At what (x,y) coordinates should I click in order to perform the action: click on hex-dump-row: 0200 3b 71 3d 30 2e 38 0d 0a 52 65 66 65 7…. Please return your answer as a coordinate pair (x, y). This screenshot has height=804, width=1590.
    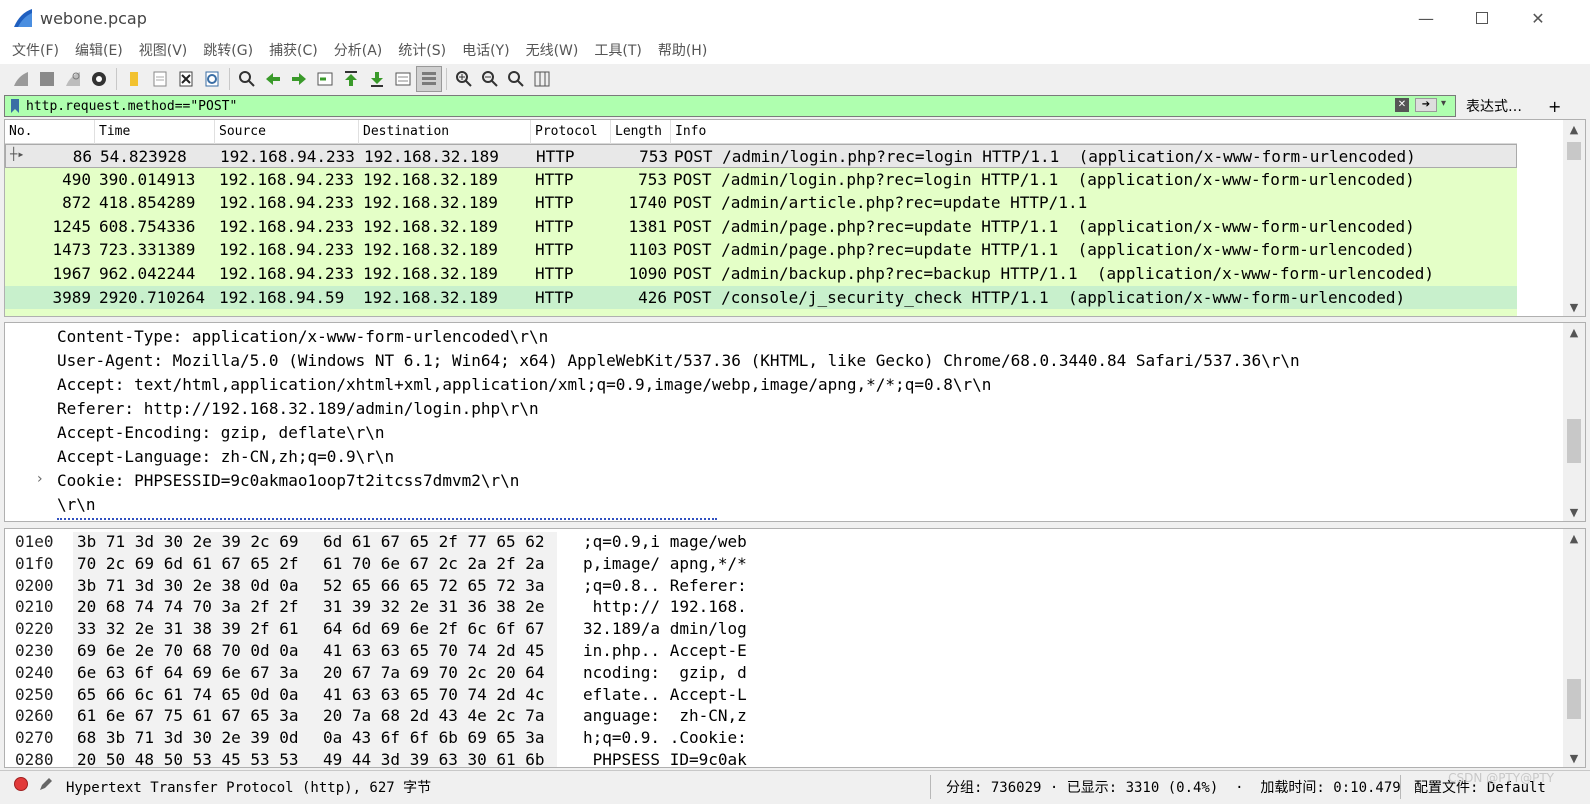
    Looking at the image, I should click on (780, 586).